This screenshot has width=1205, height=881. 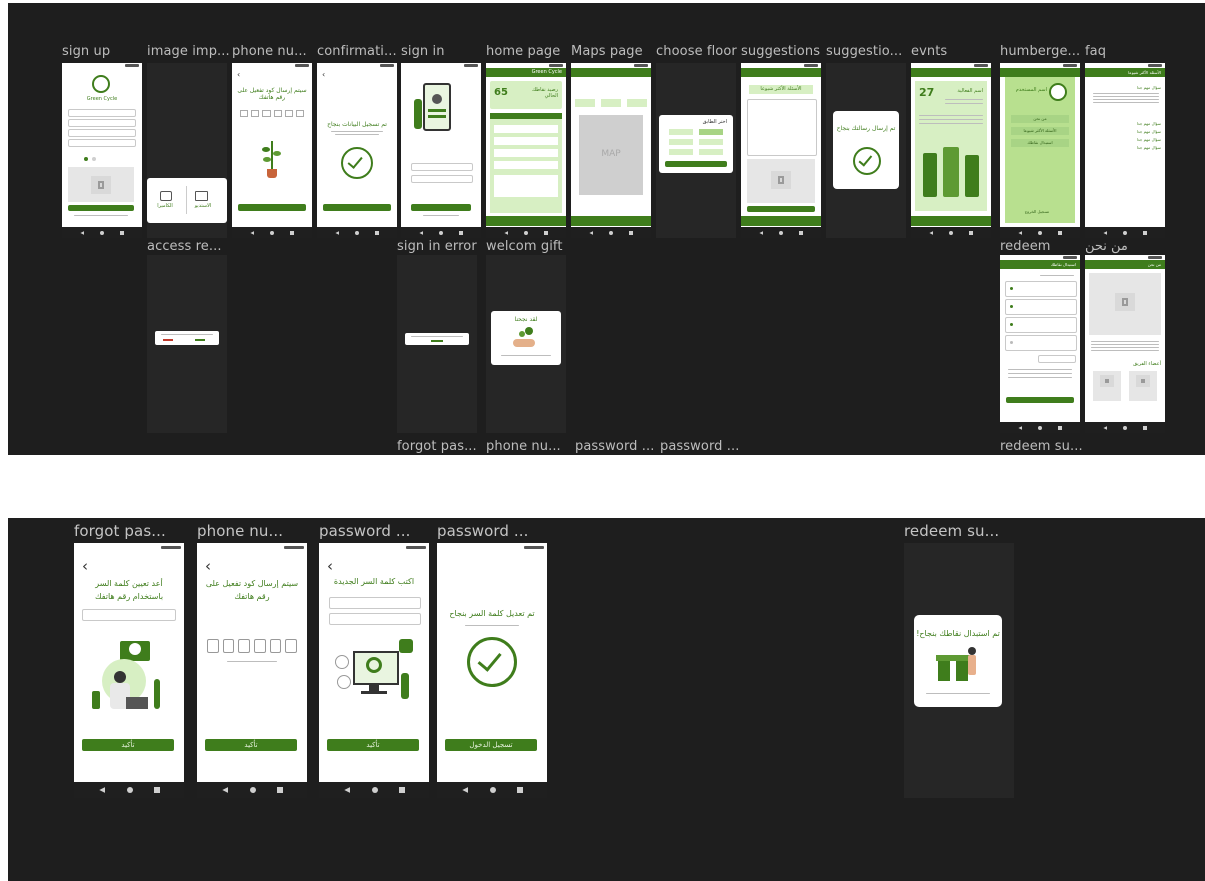 What do you see at coordinates (929, 51) in the screenshot?
I see `frame-label-events: evnts` at bounding box center [929, 51].